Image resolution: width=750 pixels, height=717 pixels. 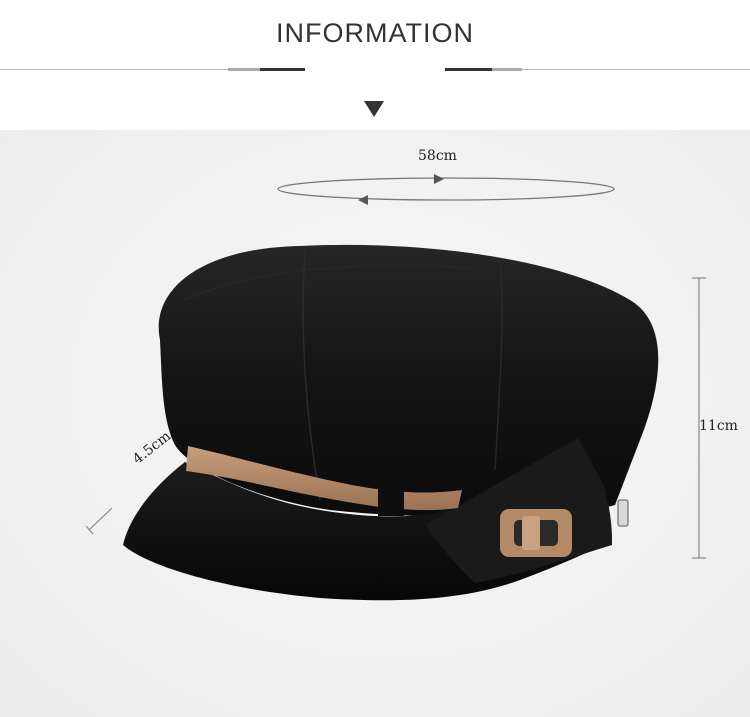 What do you see at coordinates (536, 533) in the screenshot?
I see `buckle-icon` at bounding box center [536, 533].